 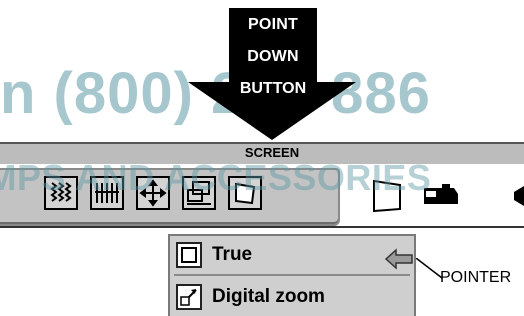 What do you see at coordinates (189, 255) in the screenshot?
I see `true-square-icon` at bounding box center [189, 255].